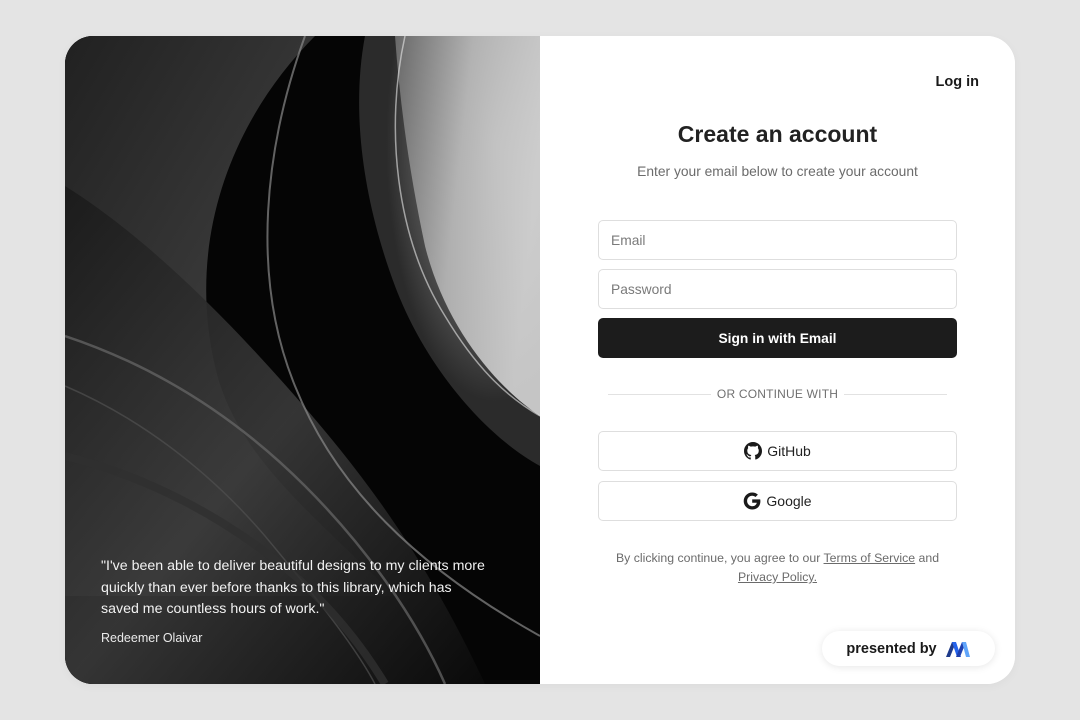 The width and height of the screenshot is (1080, 720). I want to click on google-button: Google, so click(777, 501).